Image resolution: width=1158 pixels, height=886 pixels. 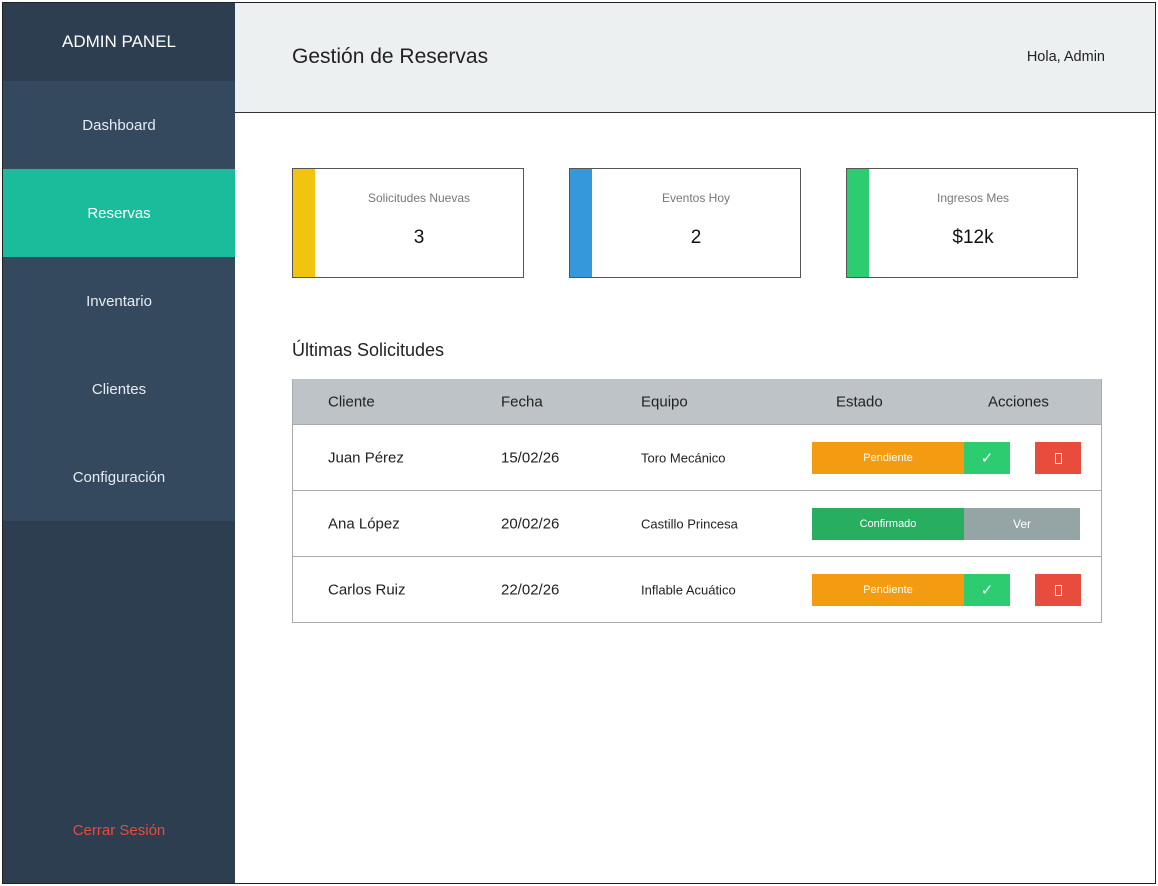 I want to click on column-header-equipo: Equipo, so click(x=664, y=401).